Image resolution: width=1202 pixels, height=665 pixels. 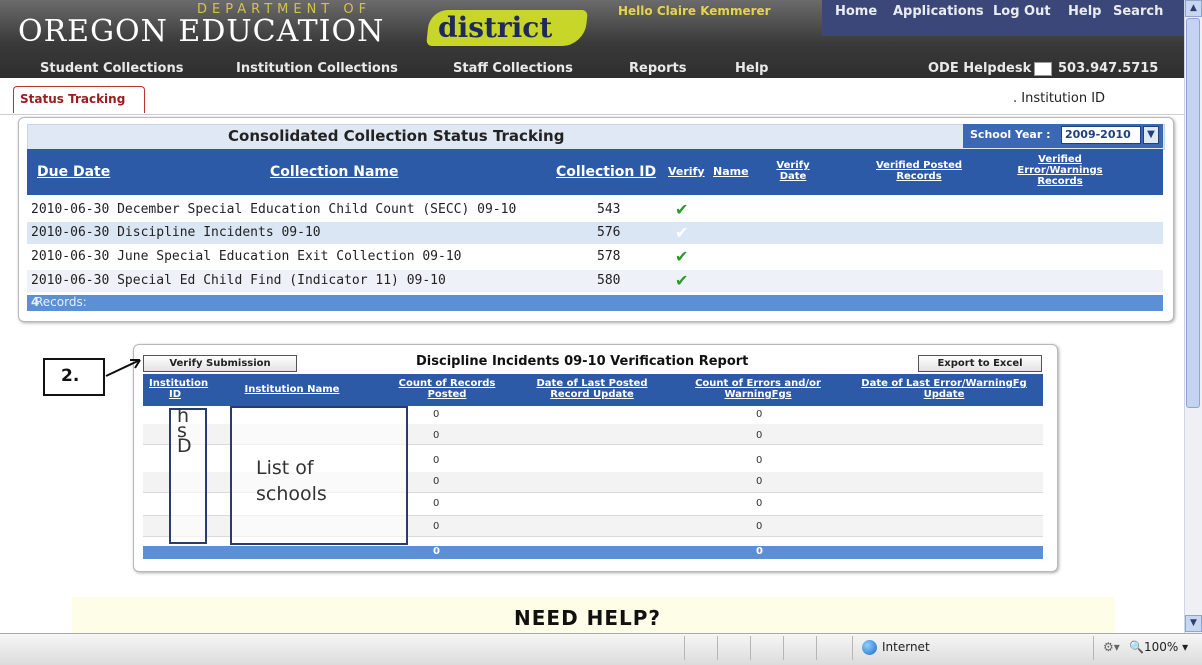 I want to click on zoom-level: 🔍100% ▾, so click(x=1158, y=647).